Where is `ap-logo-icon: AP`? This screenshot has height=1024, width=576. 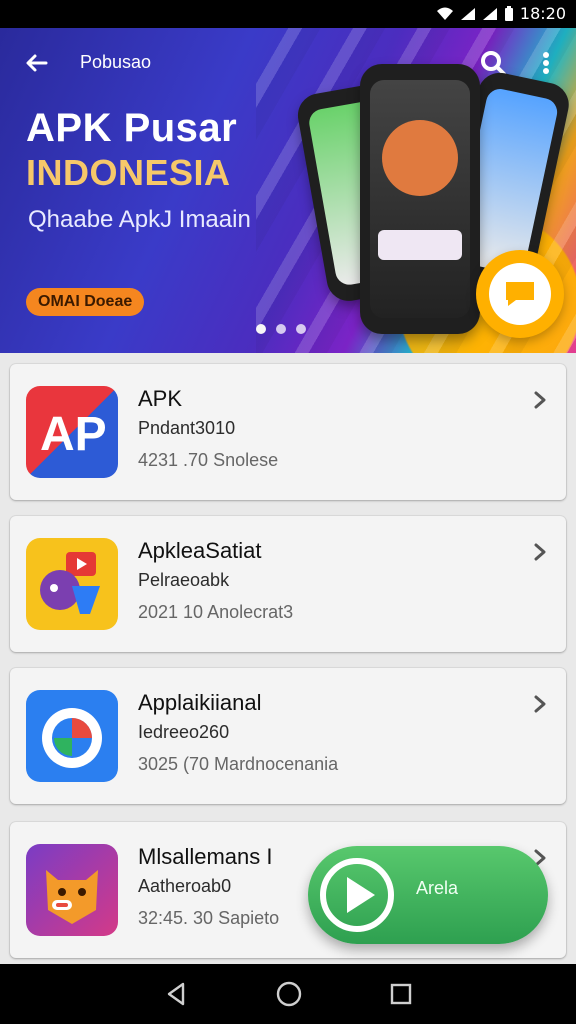
ap-logo-icon: AP is located at coordinates (73, 434).